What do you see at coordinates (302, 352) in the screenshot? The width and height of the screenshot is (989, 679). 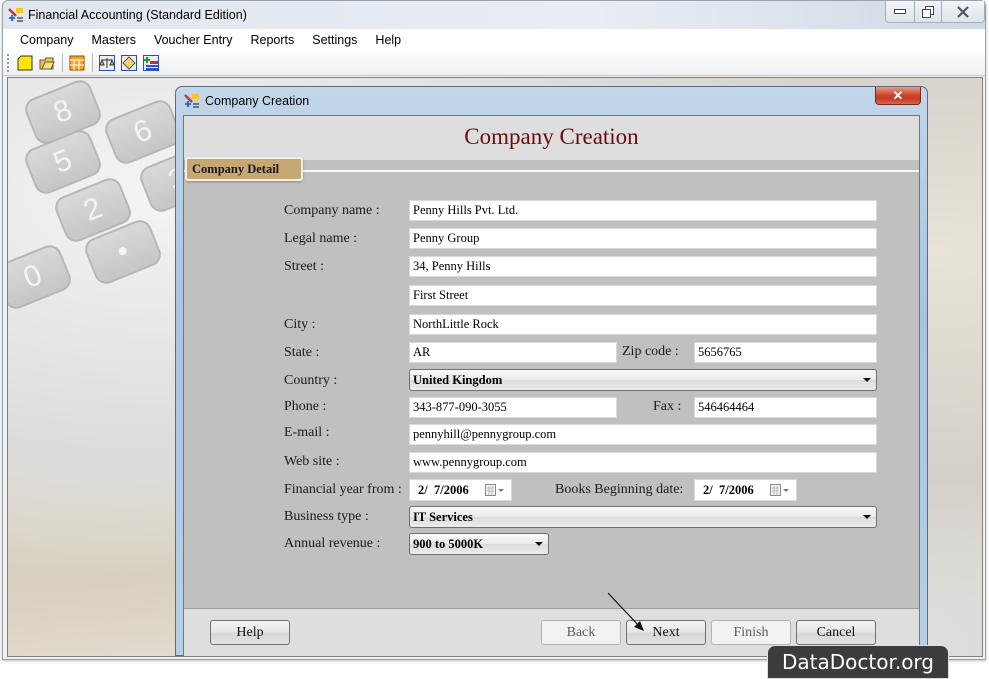 I see `state-label: State :` at bounding box center [302, 352].